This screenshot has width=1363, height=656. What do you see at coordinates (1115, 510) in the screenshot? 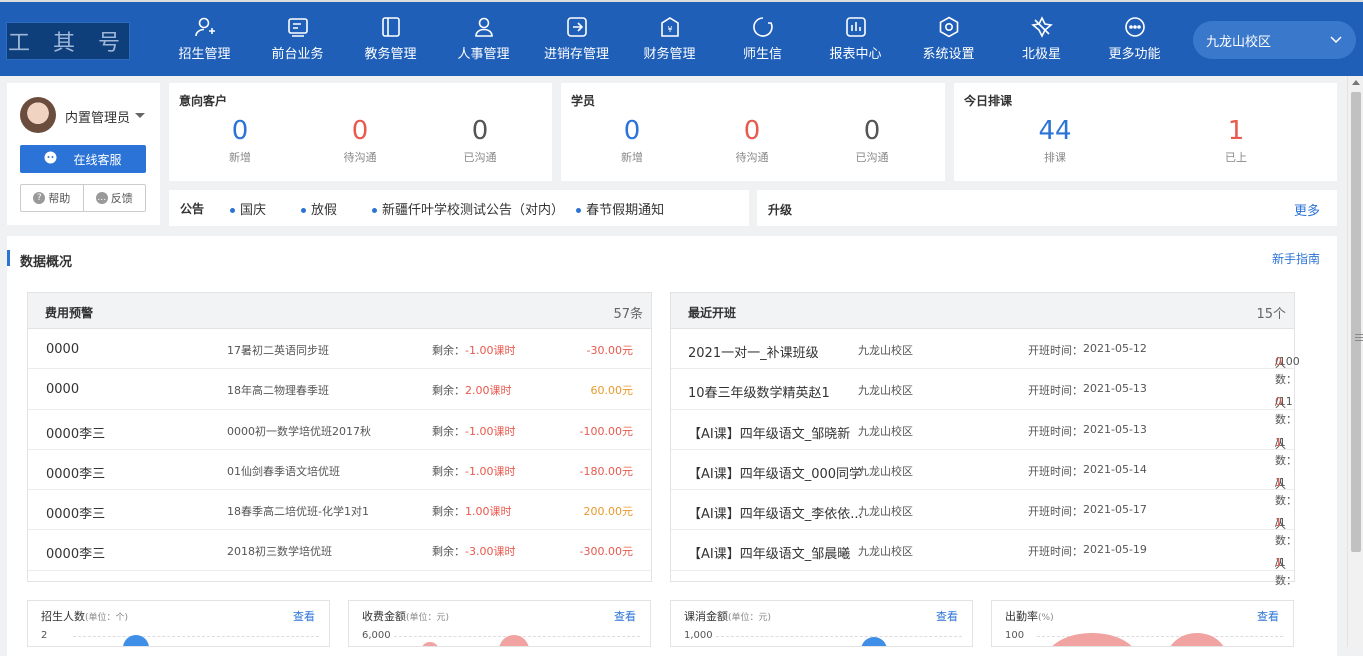
I see `start-date: 2021-05-17` at bounding box center [1115, 510].